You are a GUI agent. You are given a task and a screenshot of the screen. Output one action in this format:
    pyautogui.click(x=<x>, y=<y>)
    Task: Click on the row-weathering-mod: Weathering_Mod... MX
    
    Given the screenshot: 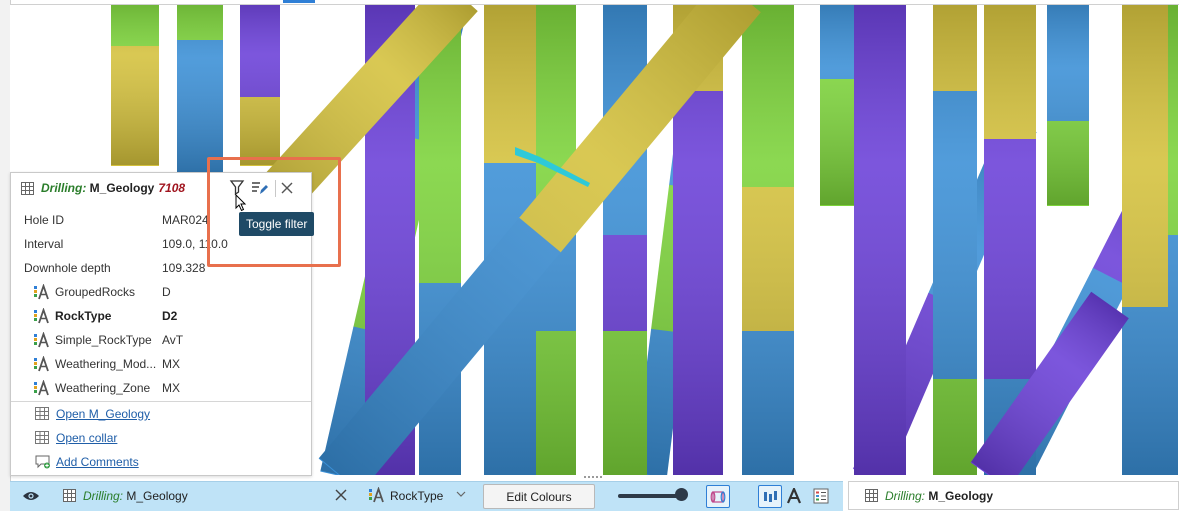 What is the action you would take?
    pyautogui.click(x=161, y=364)
    